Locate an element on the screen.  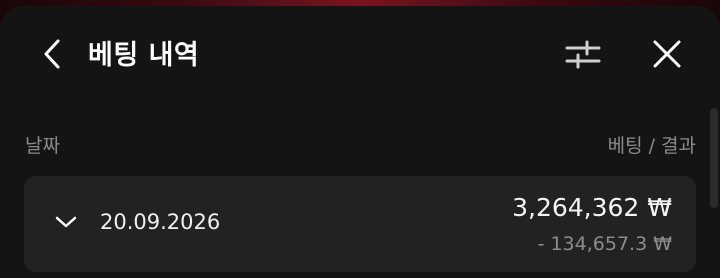
back-button is located at coordinates (52, 56).